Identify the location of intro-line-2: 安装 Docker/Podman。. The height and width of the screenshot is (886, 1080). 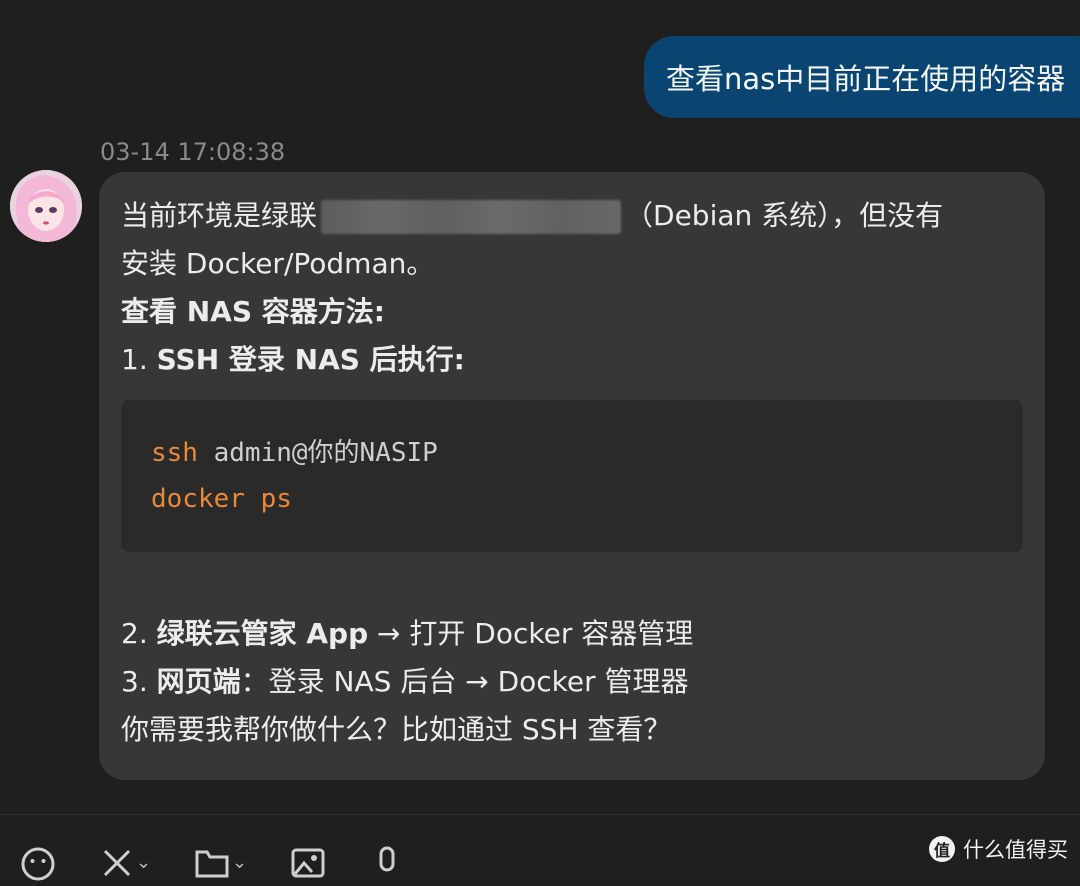
(278, 263).